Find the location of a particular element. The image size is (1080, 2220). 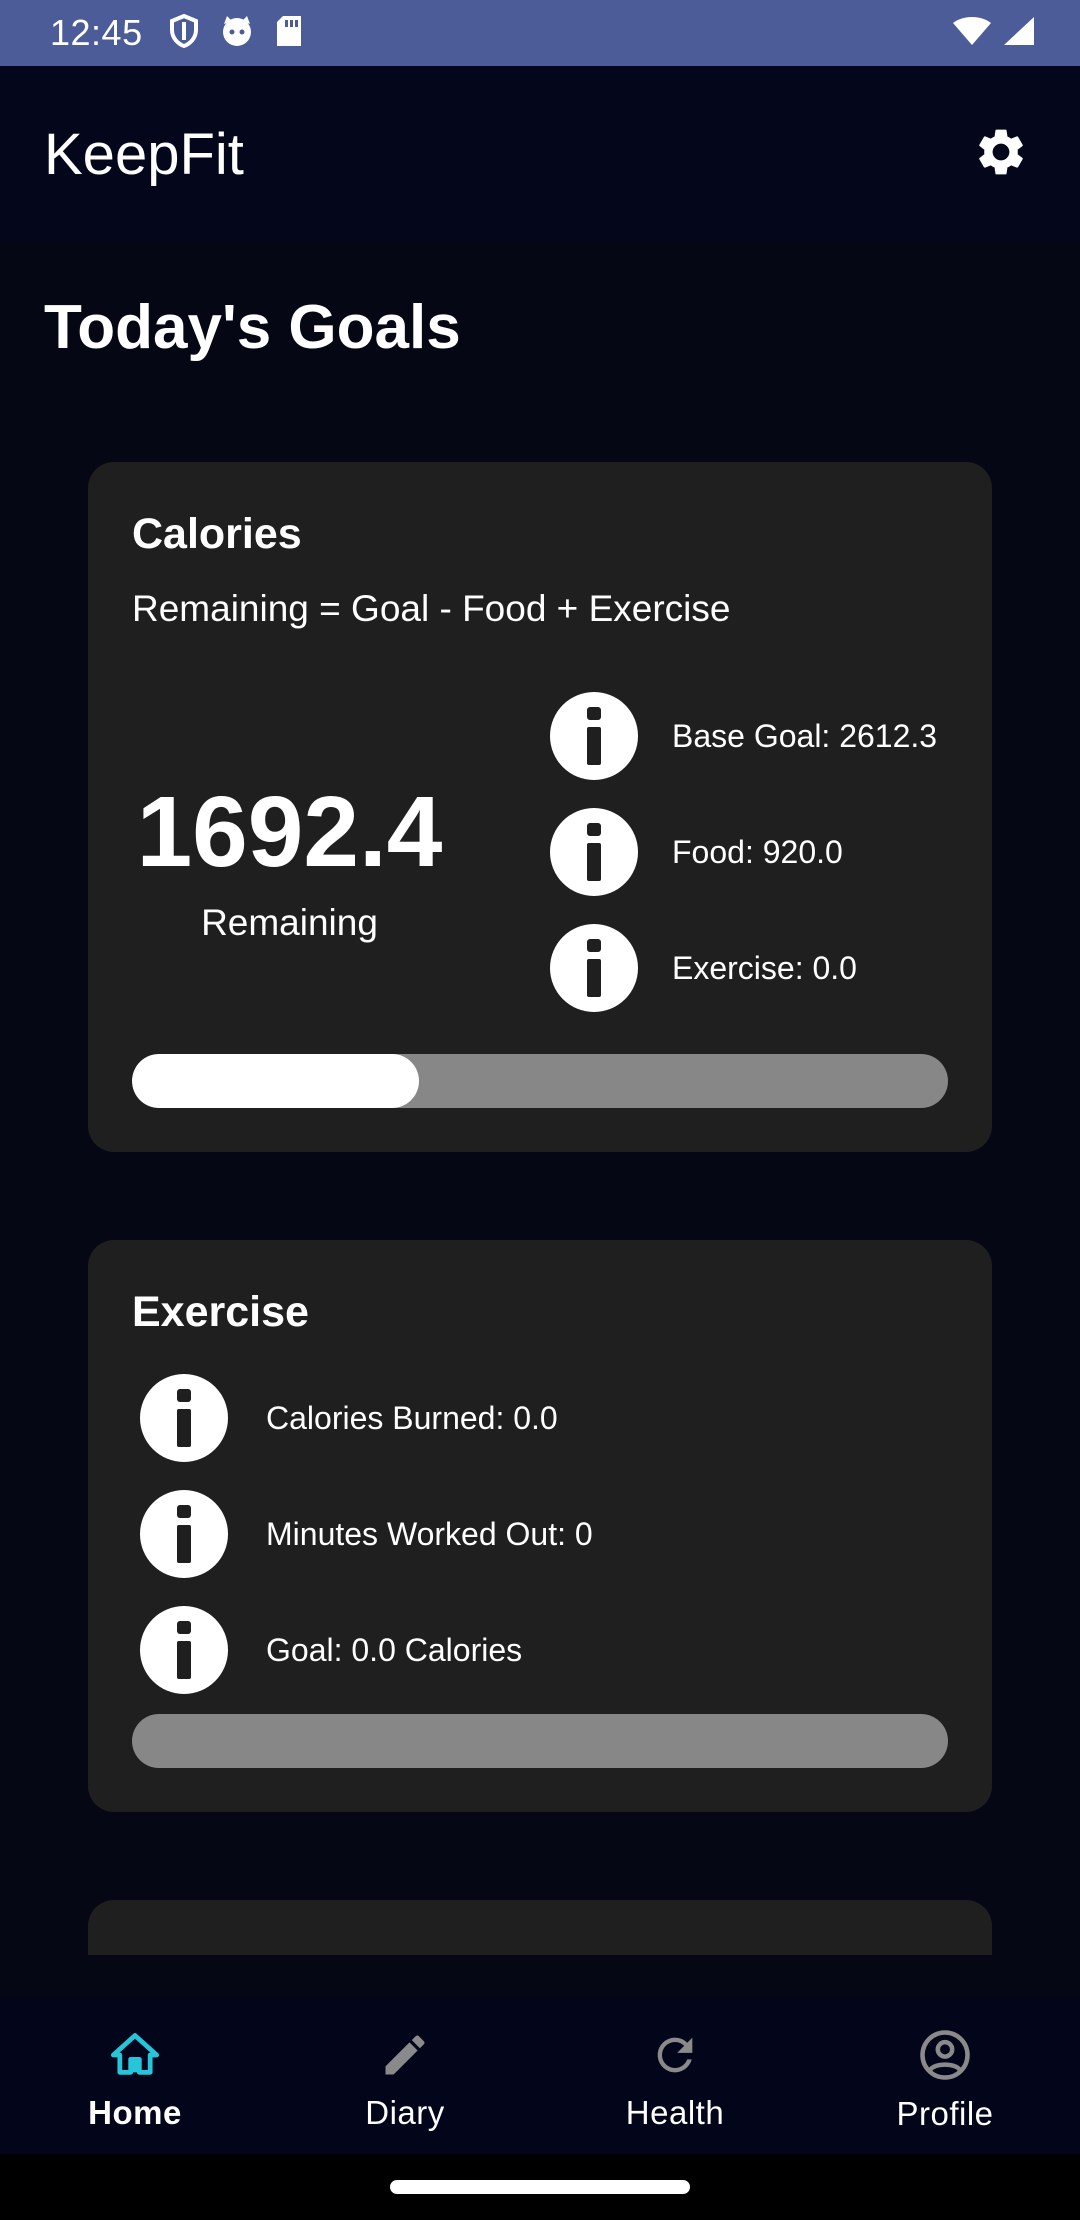

status-icons-right is located at coordinates (994, 33).